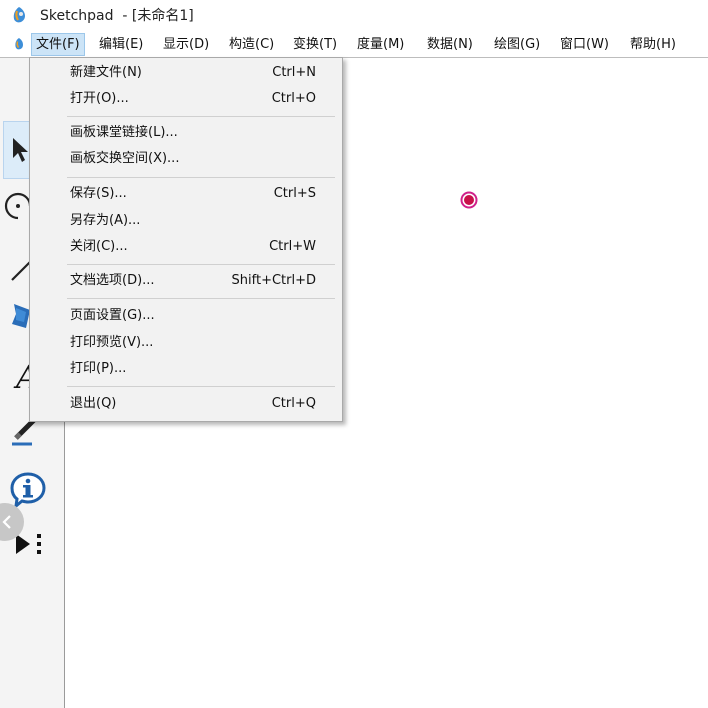 Image resolution: width=708 pixels, height=708 pixels. What do you see at coordinates (186, 404) in the screenshot?
I see `menu-item-exit: 退出(Q) Ctrl+Q` at bounding box center [186, 404].